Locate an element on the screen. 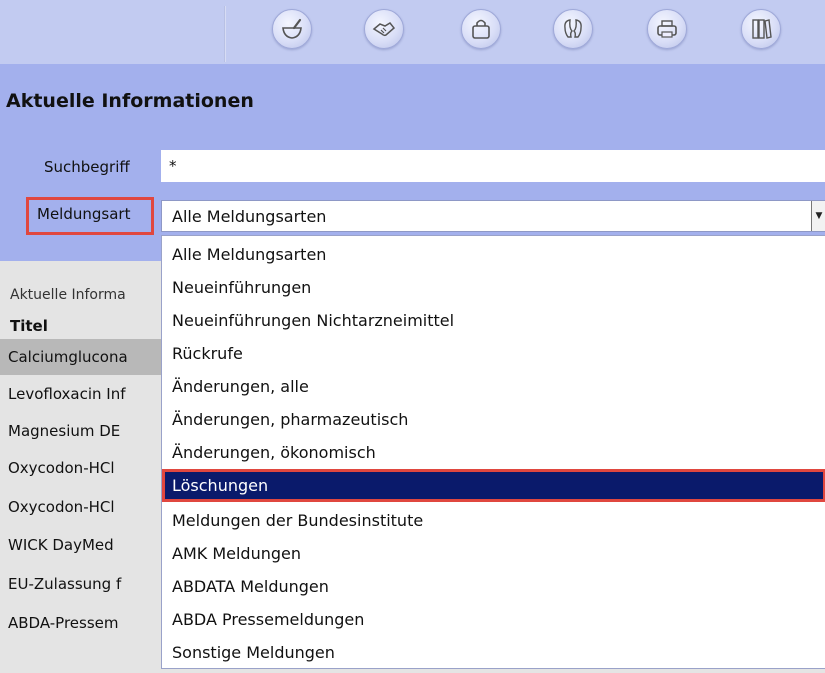 The width and height of the screenshot is (825, 673). toolbar is located at coordinates (412, 32).